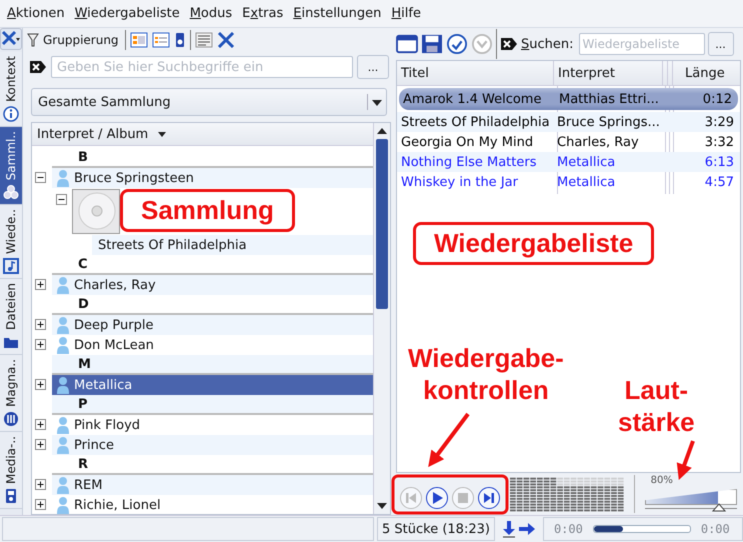 This screenshot has height=542, width=743. What do you see at coordinates (407, 44) in the screenshot?
I see `window-icon` at bounding box center [407, 44].